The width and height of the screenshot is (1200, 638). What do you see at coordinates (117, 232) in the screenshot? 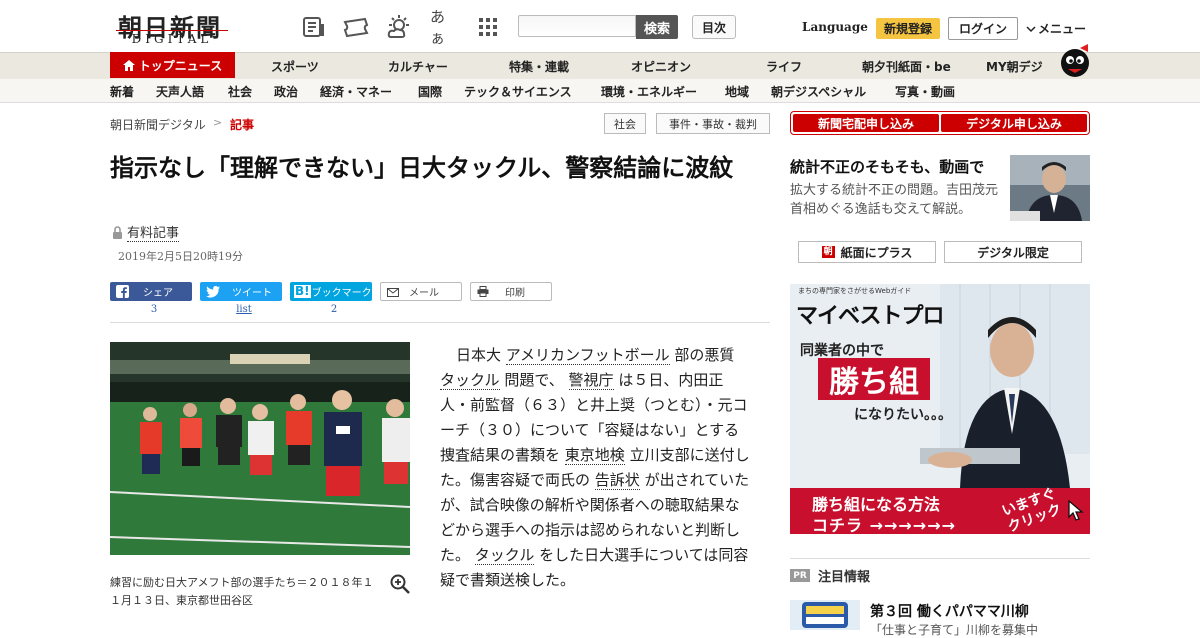
I see `lock-icon` at bounding box center [117, 232].